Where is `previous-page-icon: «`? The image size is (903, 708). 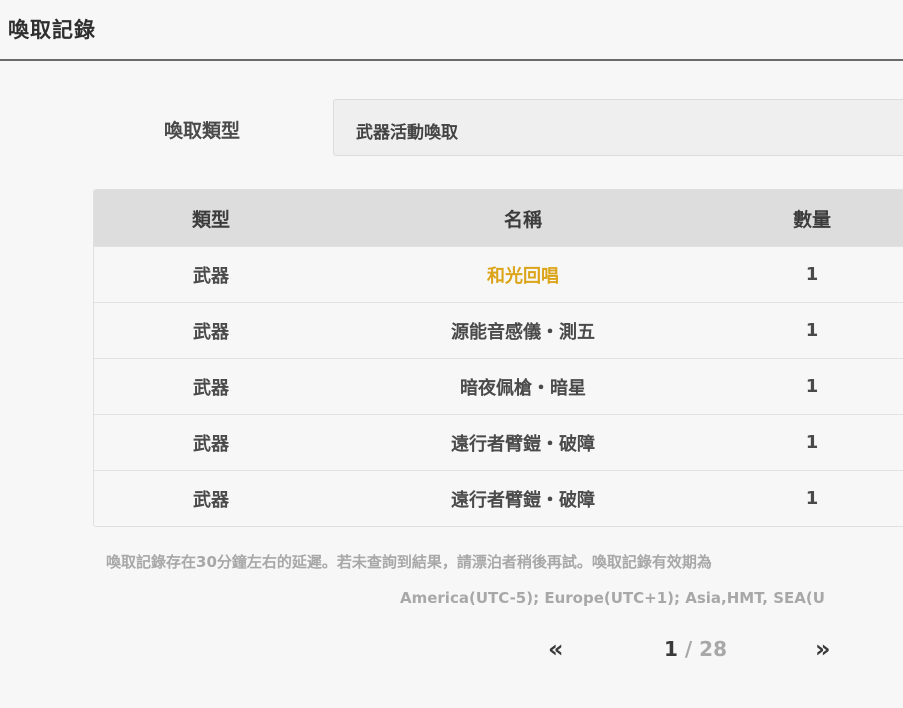 previous-page-icon: « is located at coordinates (556, 649).